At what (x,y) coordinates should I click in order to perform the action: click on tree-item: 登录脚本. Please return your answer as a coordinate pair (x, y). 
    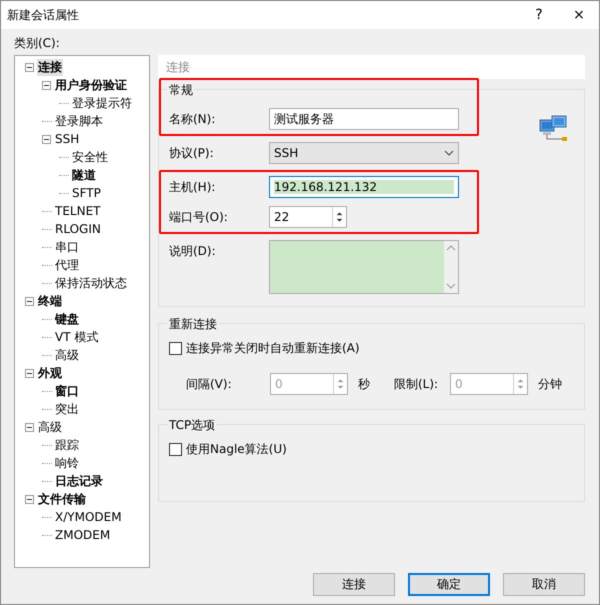
    Looking at the image, I should click on (79, 121).